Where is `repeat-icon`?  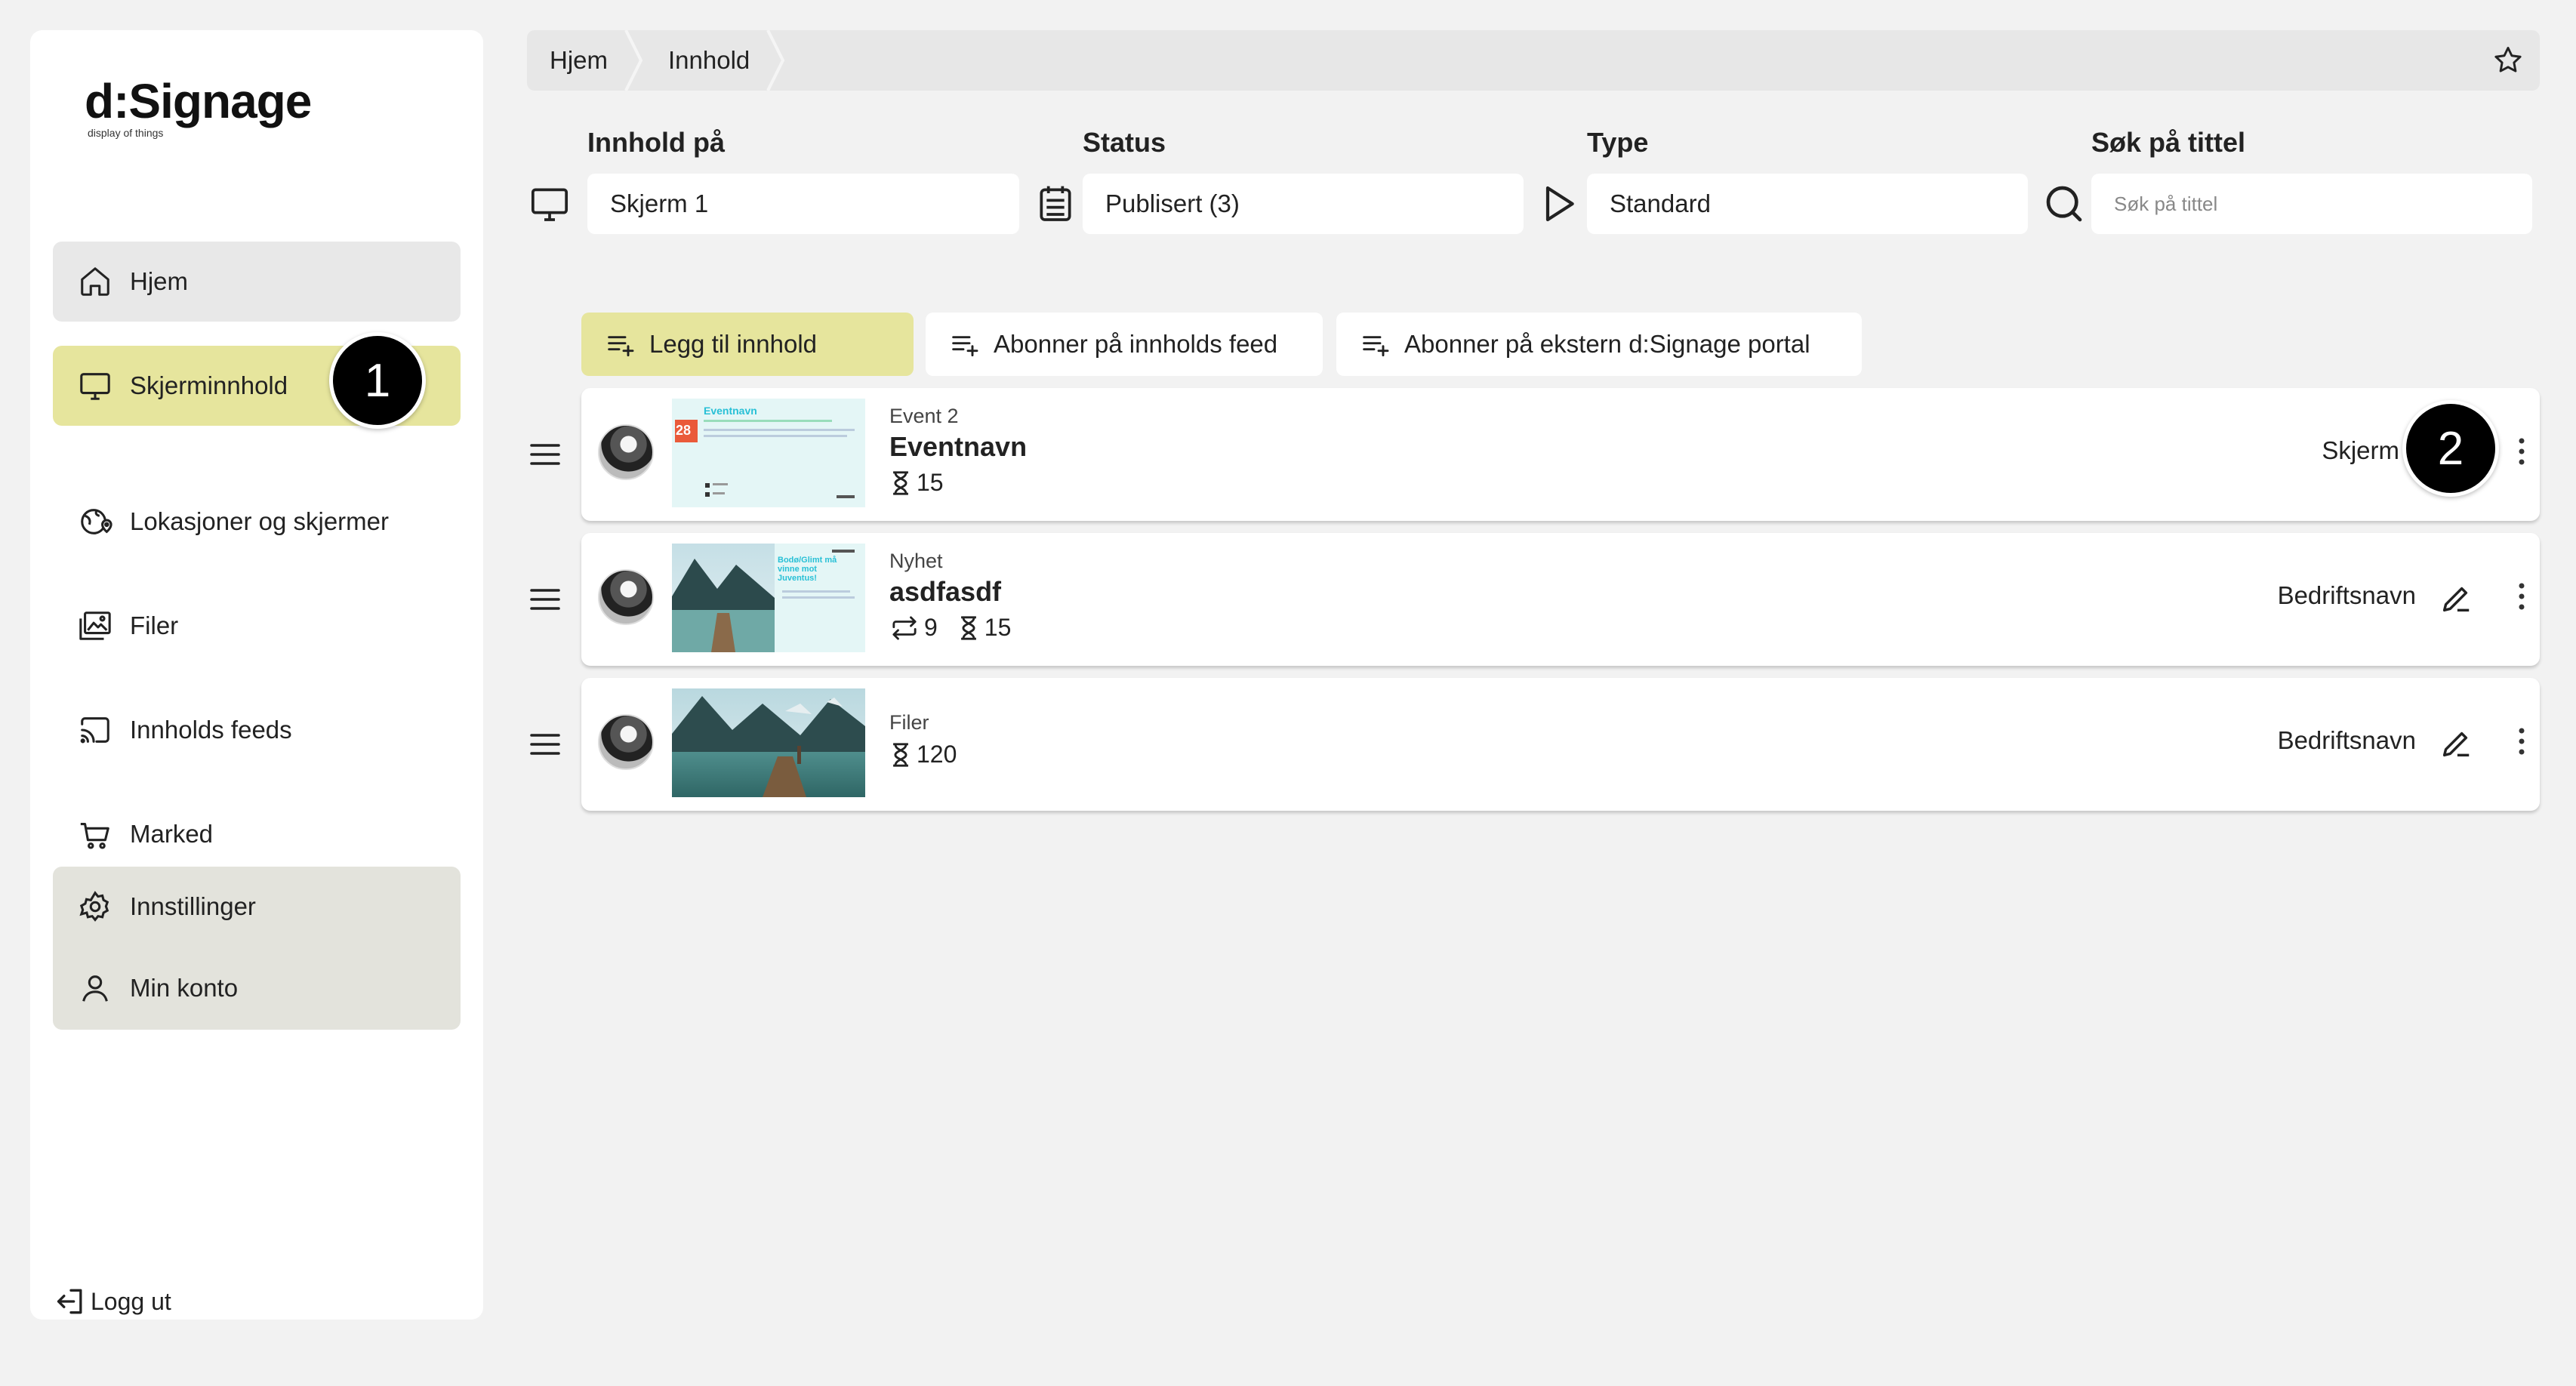
repeat-icon is located at coordinates (904, 627).